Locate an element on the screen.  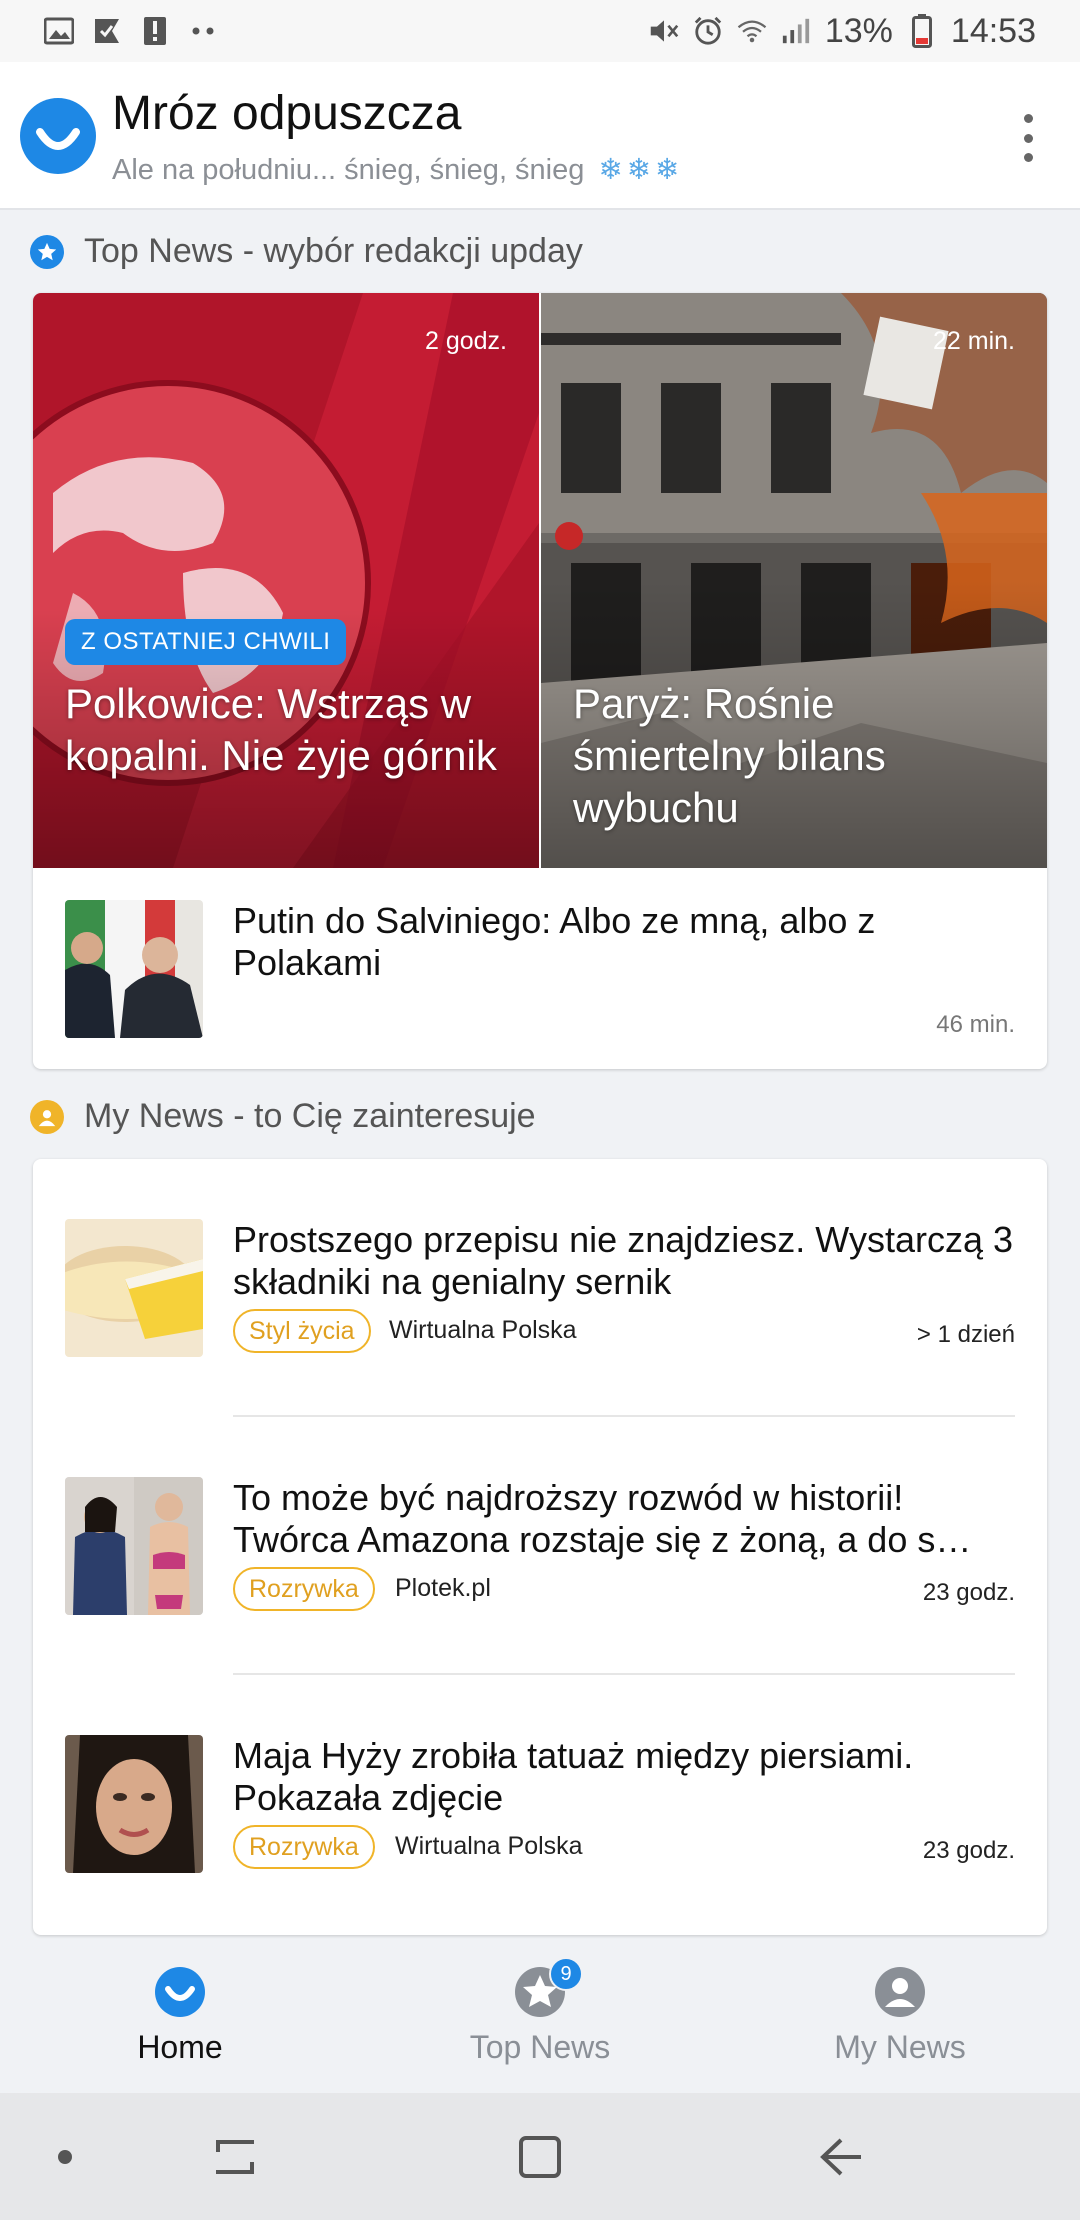
article-source: Plotek.pl is located at coordinates (443, 1588).